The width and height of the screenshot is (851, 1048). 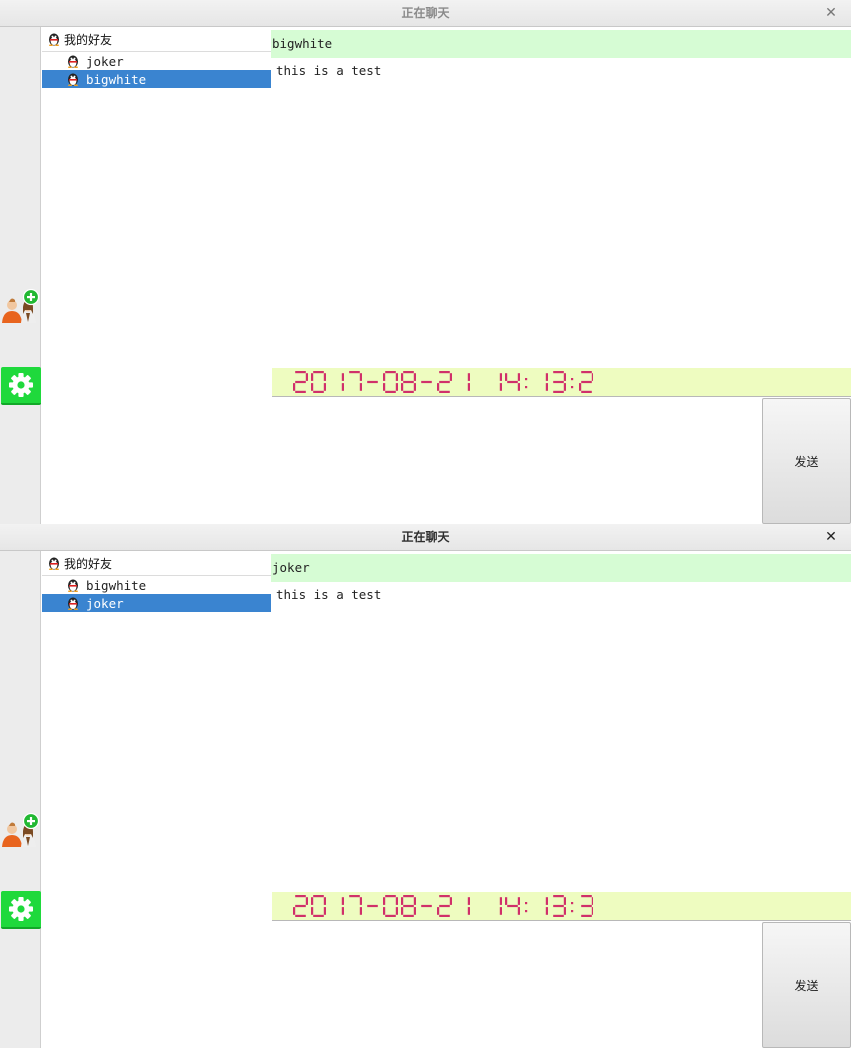 I want to click on lcd-clock, so click(x=443, y=382).